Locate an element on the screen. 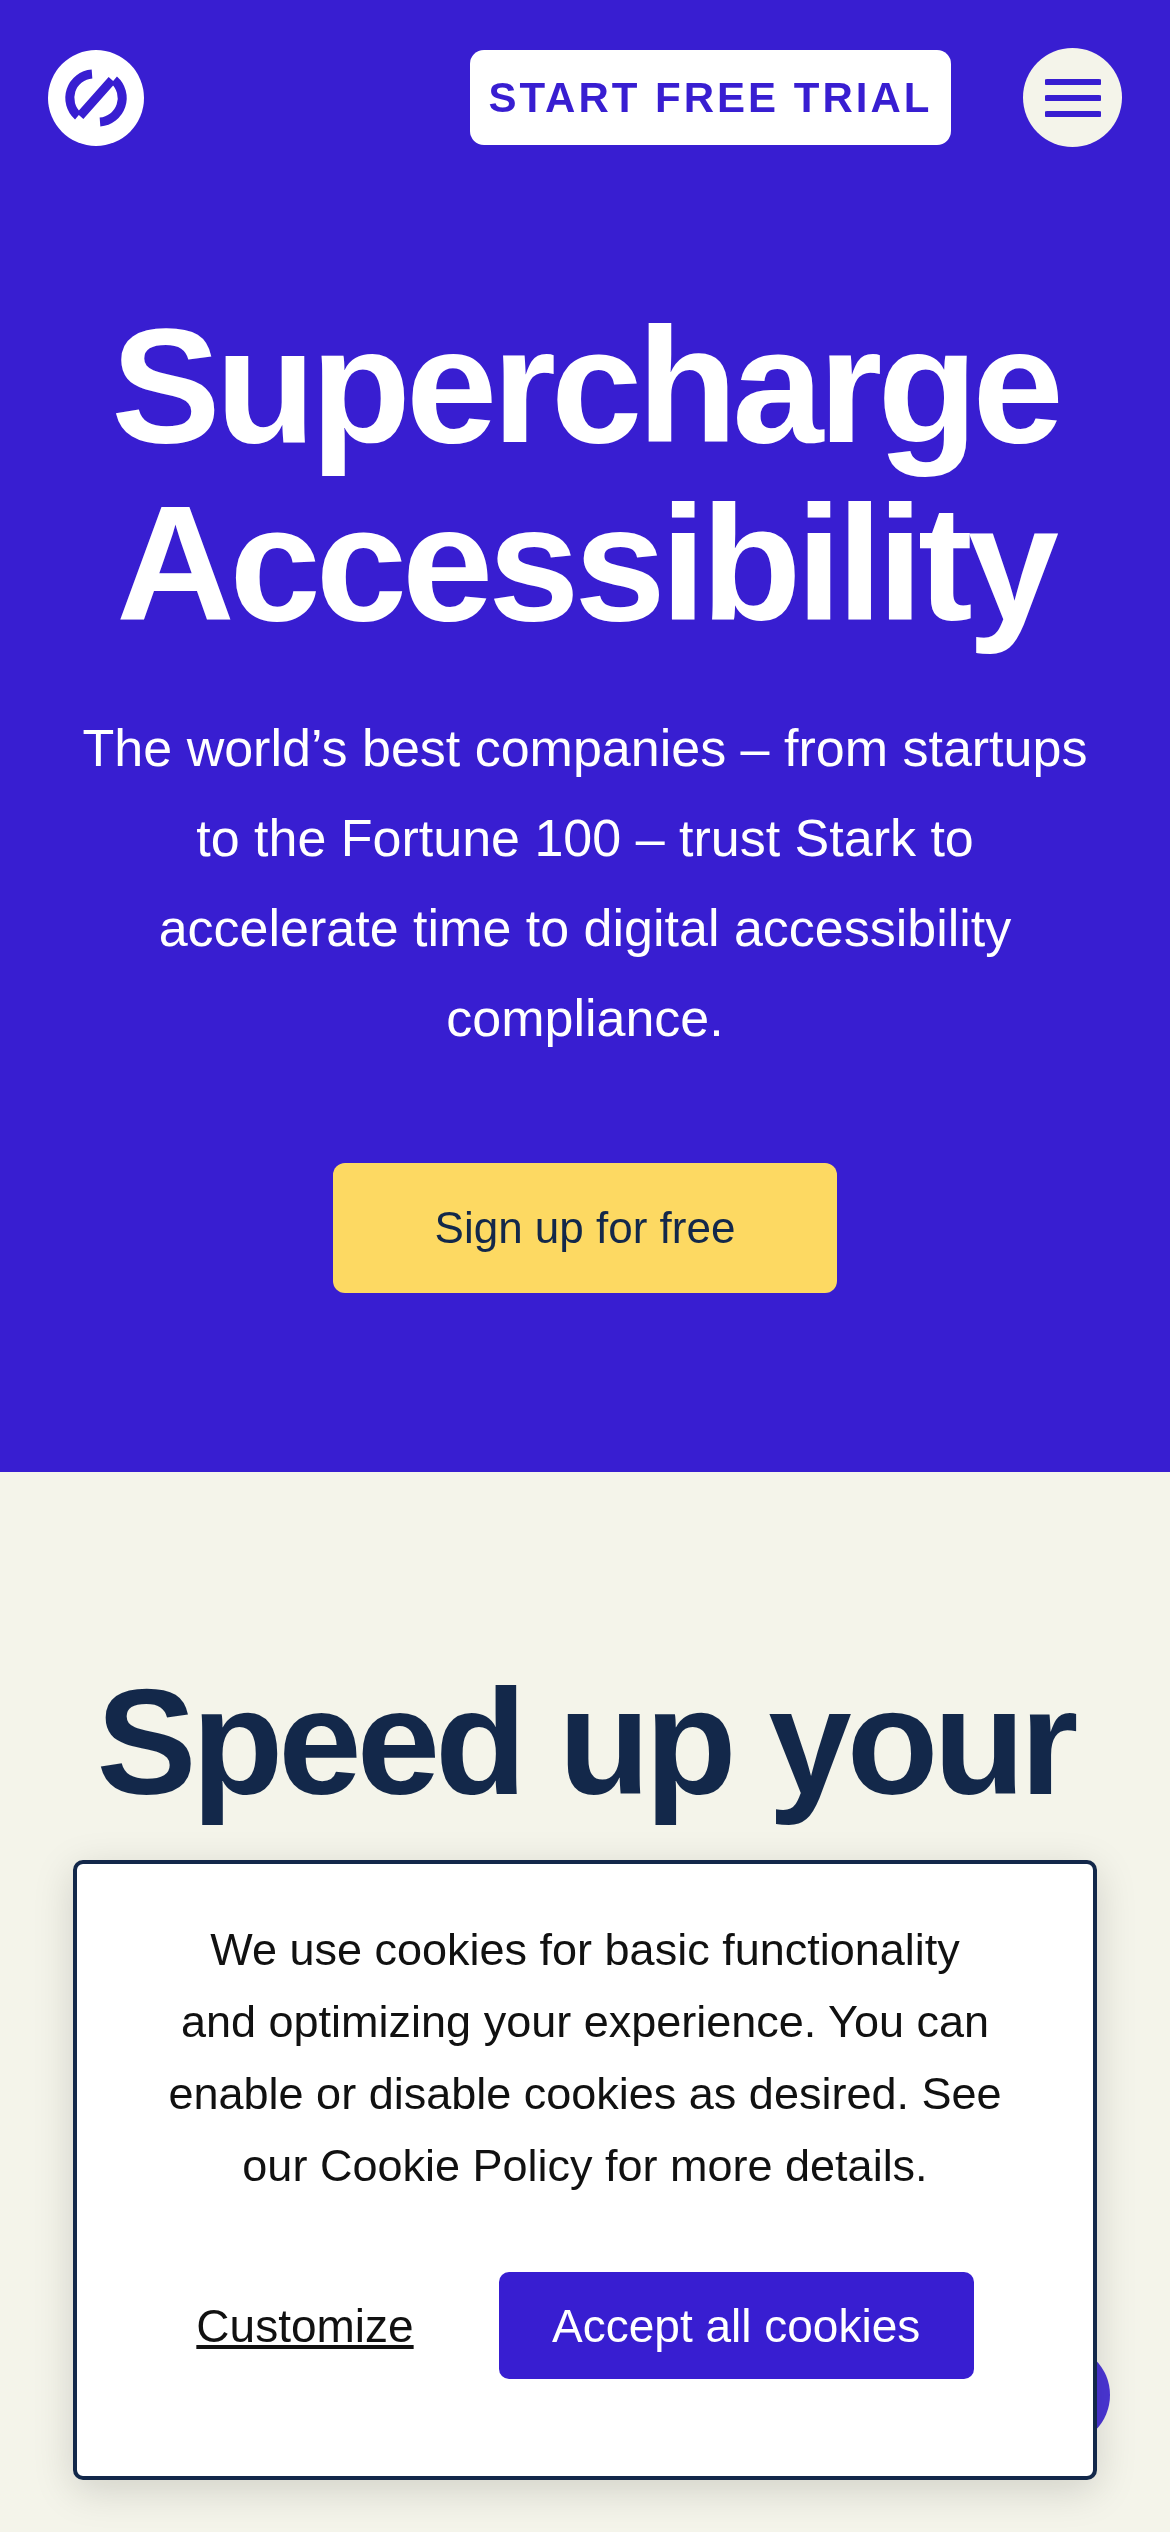 The image size is (1170, 2532). start-trial-button: START FREE TRIAL is located at coordinates (710, 97).